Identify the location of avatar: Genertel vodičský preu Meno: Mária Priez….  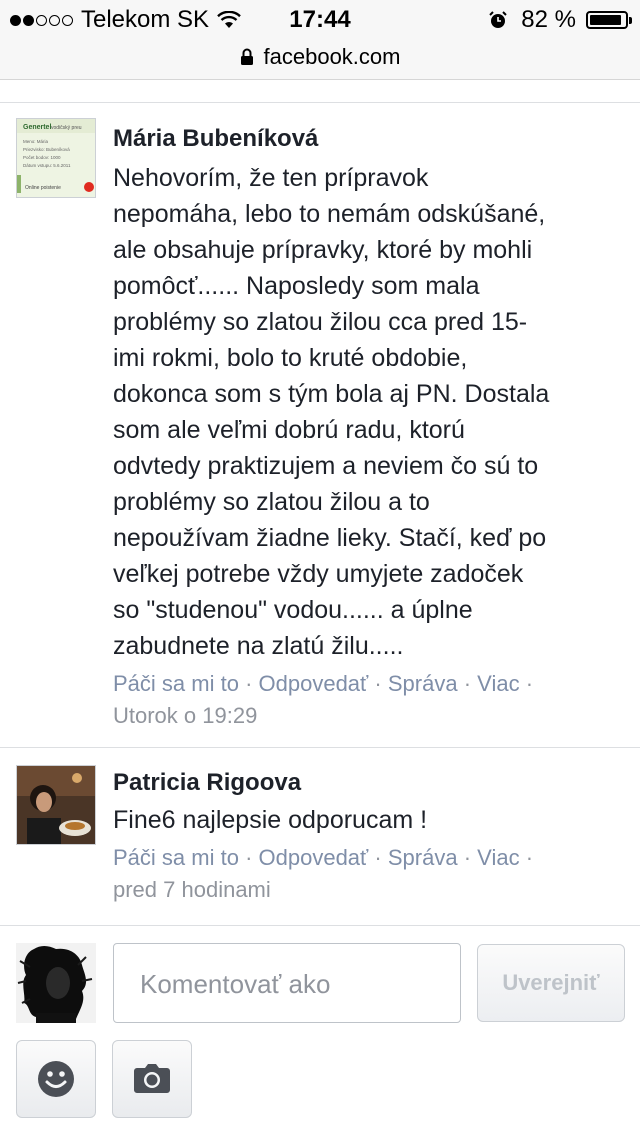
(56, 158).